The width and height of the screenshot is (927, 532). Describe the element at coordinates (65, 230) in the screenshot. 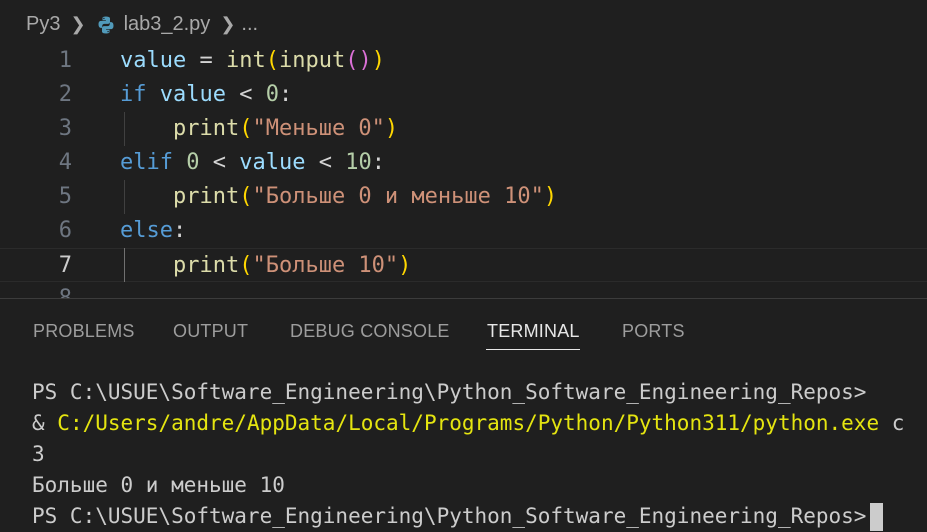

I see `line-number: 6` at that location.